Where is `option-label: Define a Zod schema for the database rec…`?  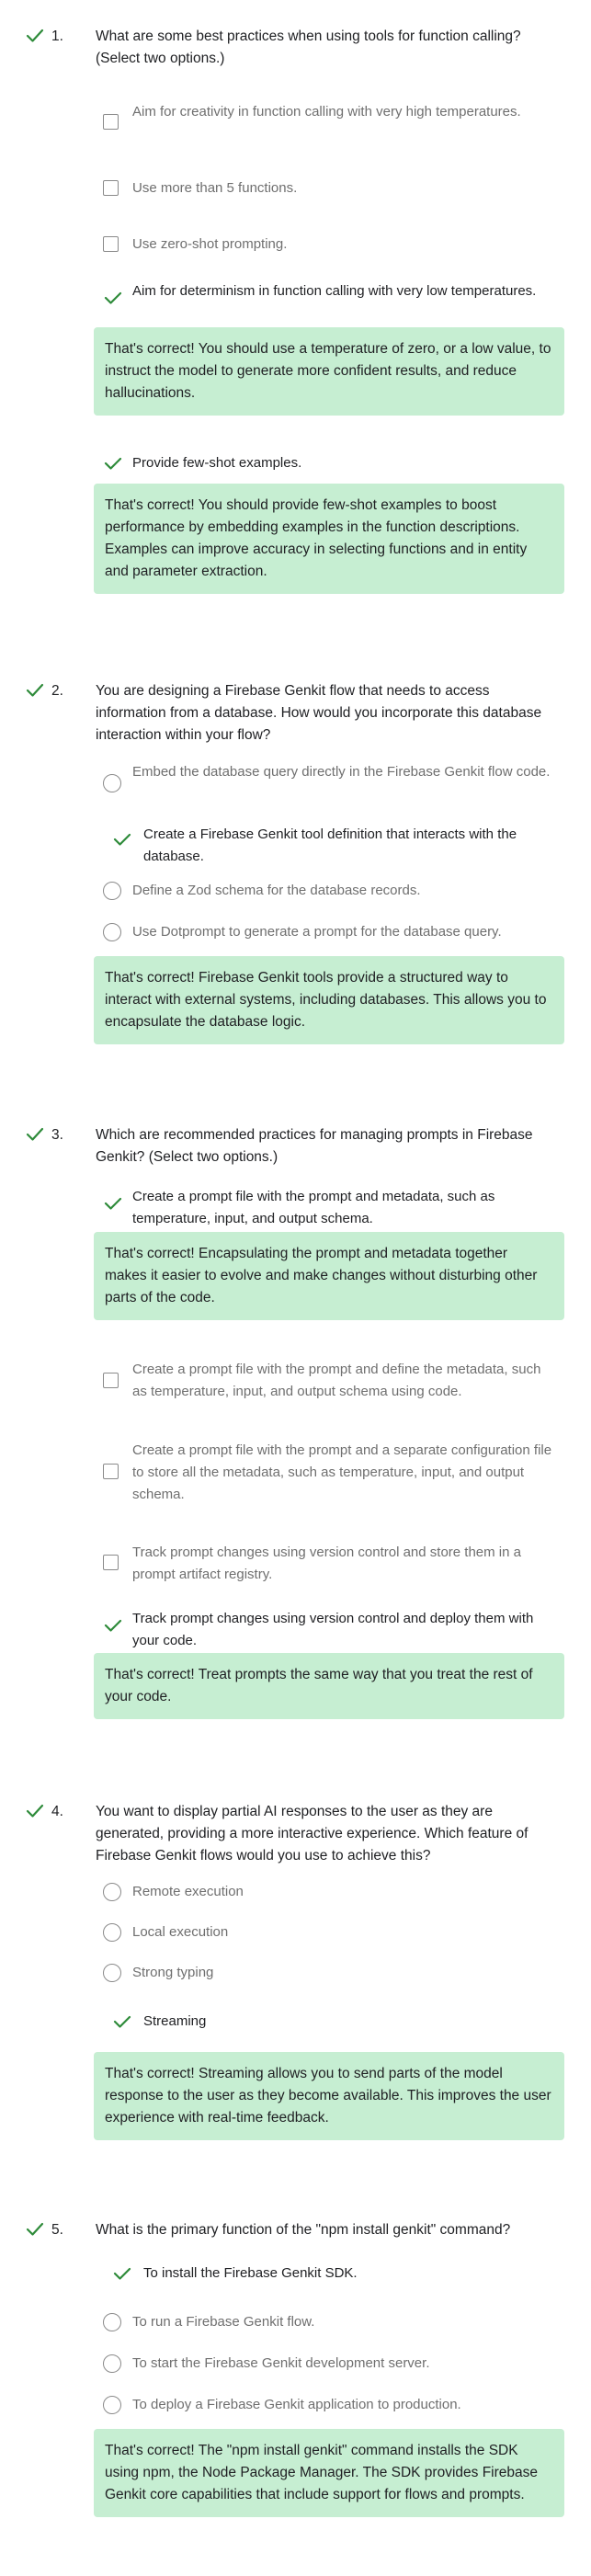
option-label: Define a Zod schema for the database rec… is located at coordinates (276, 890).